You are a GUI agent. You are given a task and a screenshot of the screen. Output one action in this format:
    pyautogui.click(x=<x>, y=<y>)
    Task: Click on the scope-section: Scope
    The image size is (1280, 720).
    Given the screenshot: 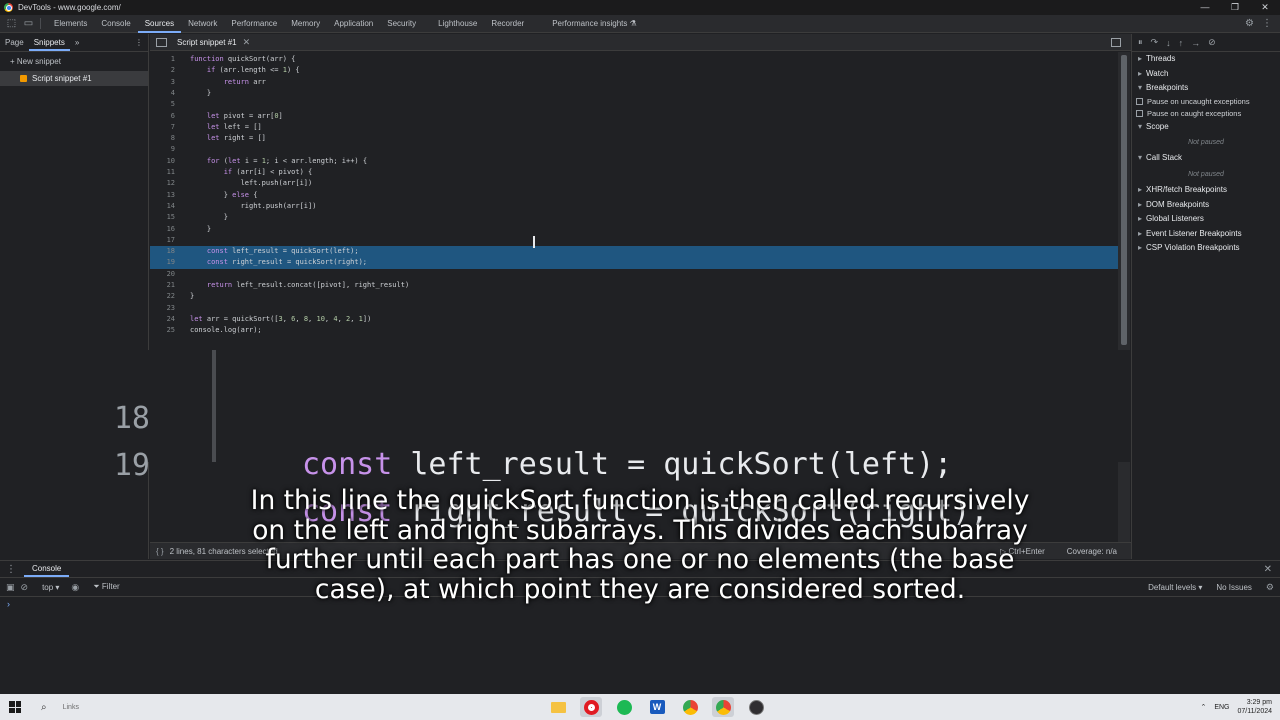 What is the action you would take?
    pyautogui.click(x=1206, y=127)
    